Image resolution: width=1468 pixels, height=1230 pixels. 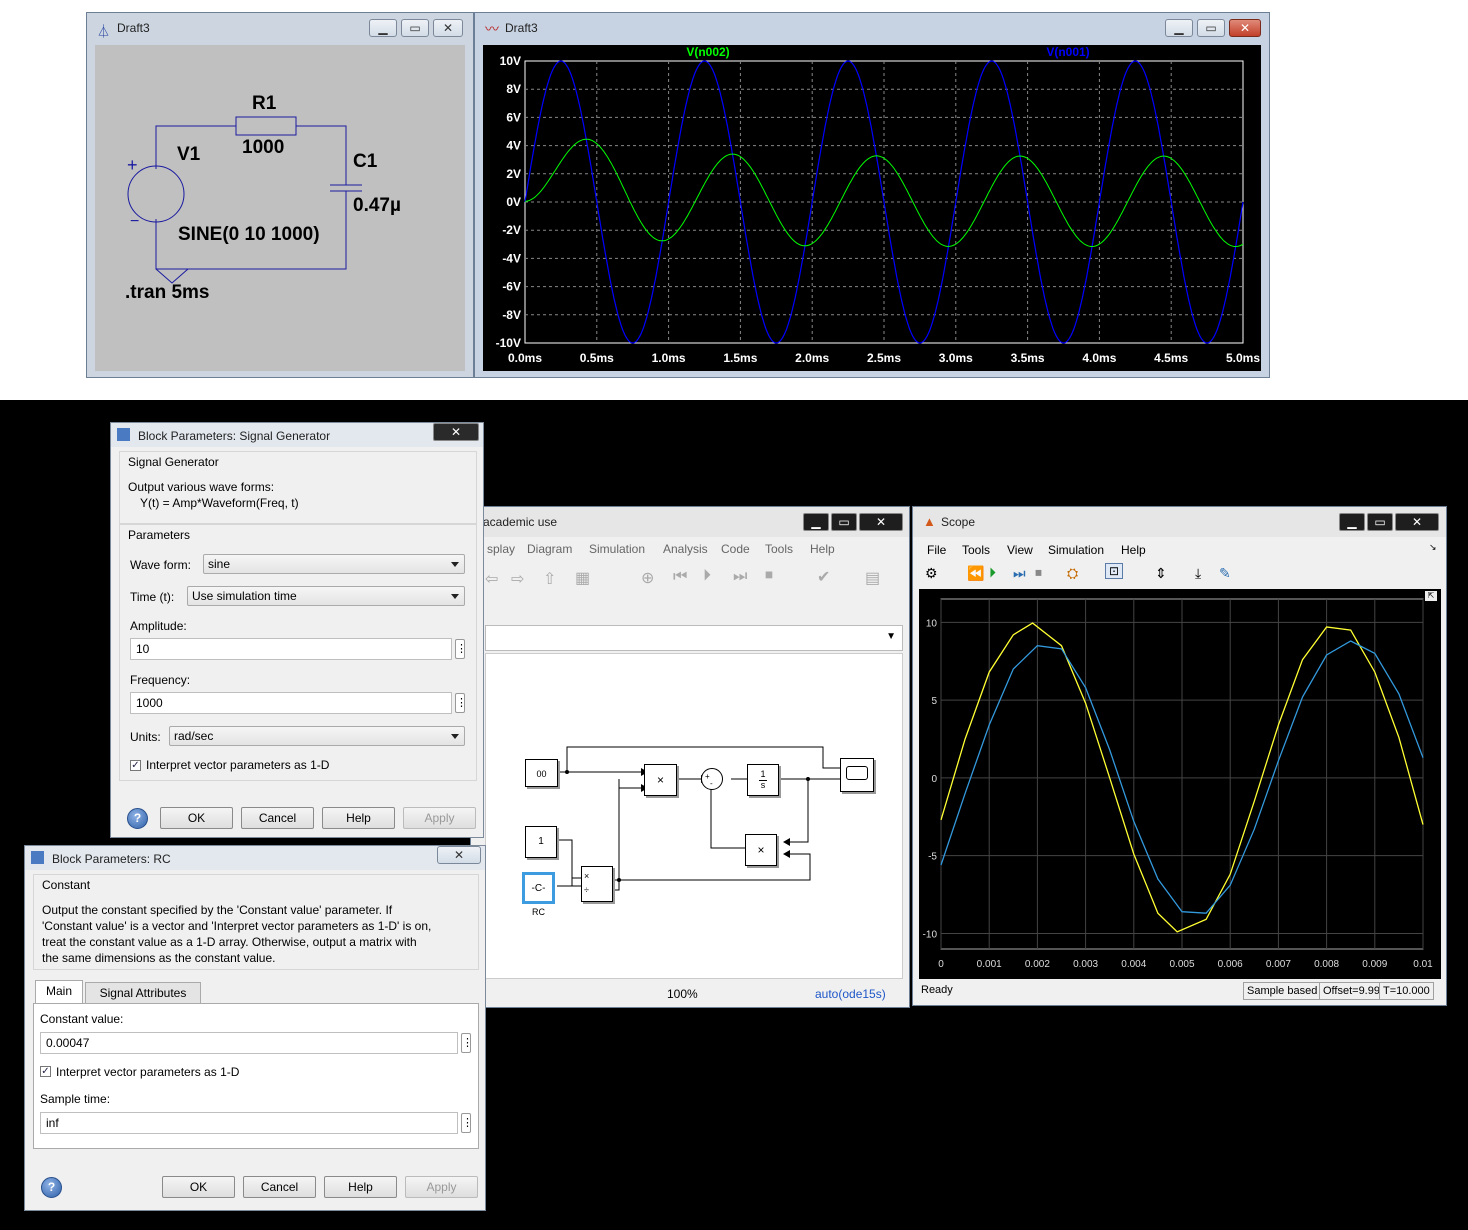 I want to click on constant-value-field: 0.00047, so click(x=249, y=1043).